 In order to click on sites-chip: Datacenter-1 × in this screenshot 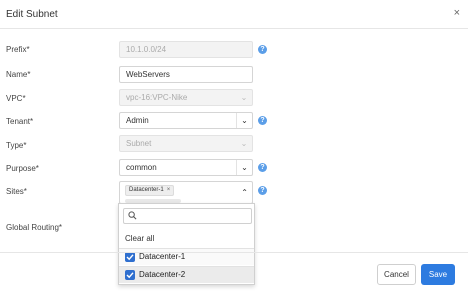, I will do `click(150, 190)`.